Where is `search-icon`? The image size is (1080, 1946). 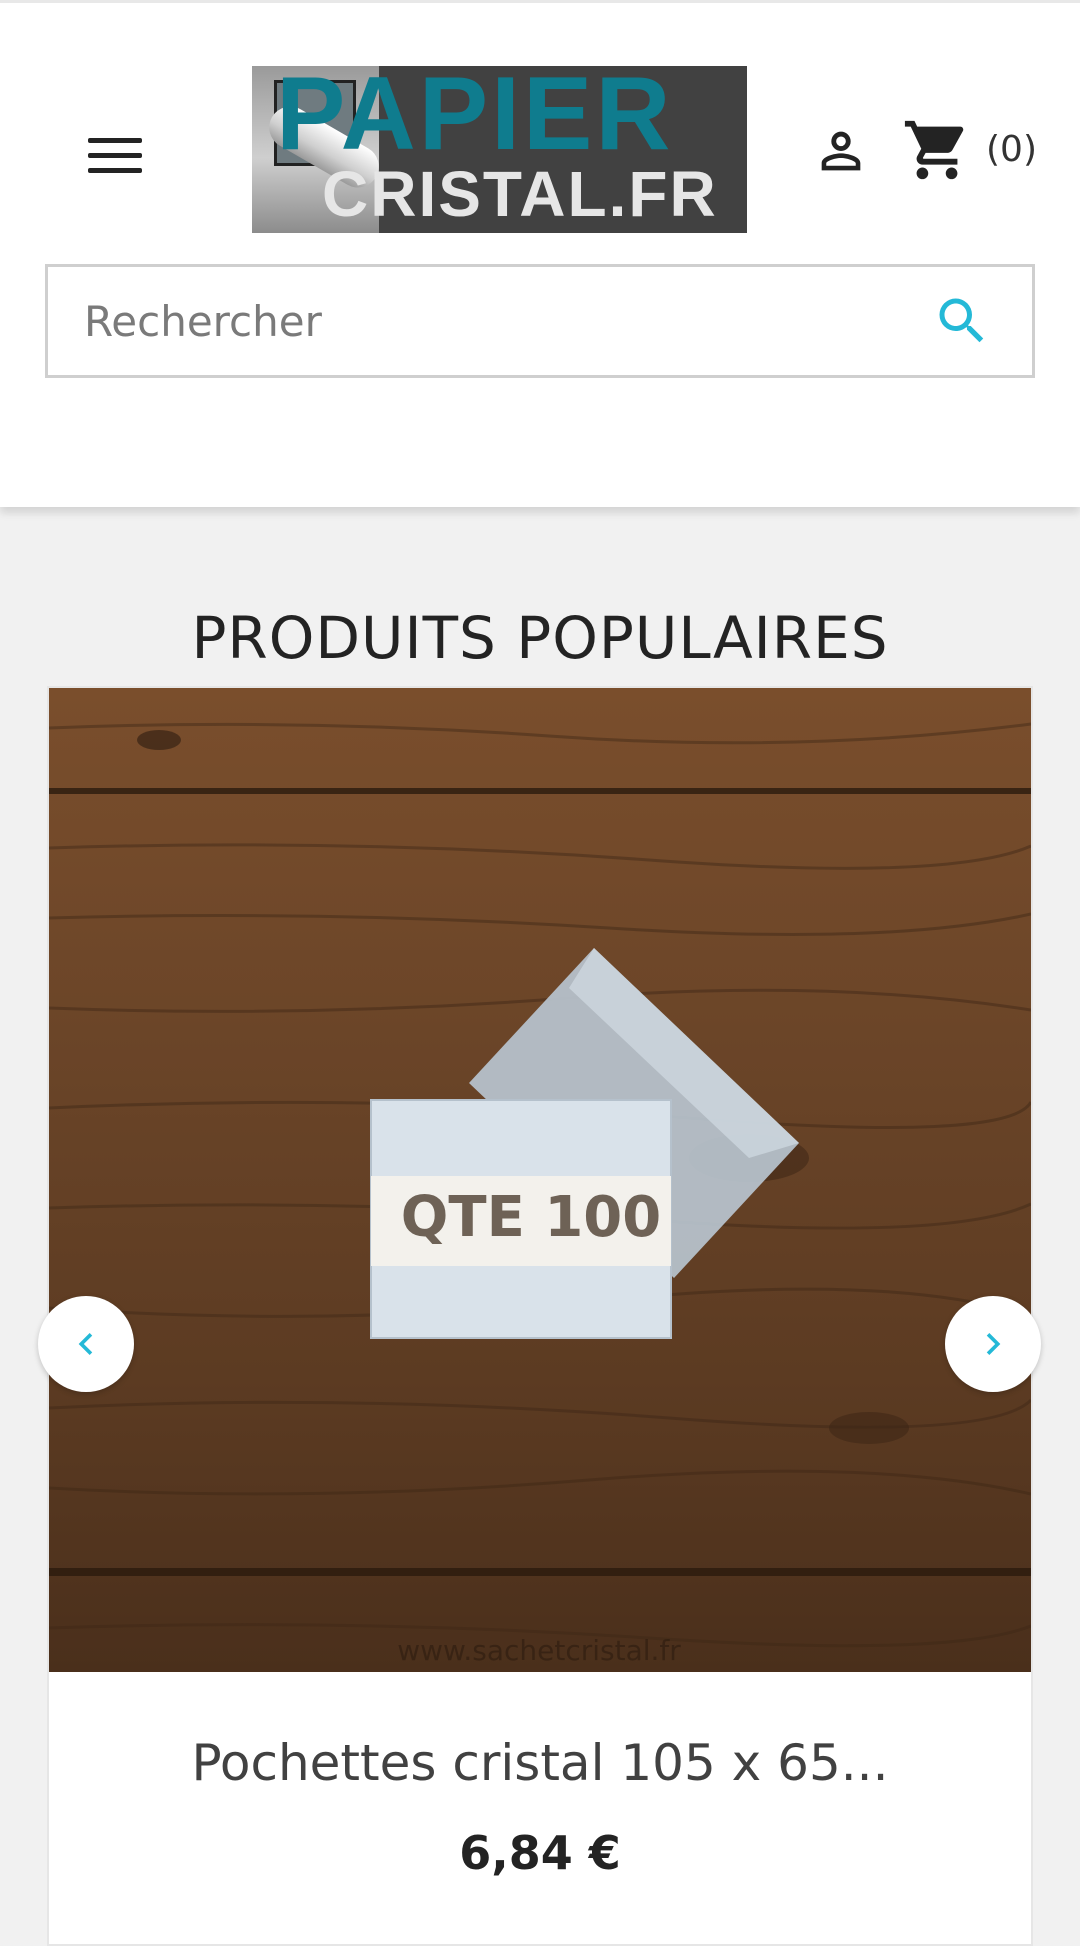
search-icon is located at coordinates (962, 321).